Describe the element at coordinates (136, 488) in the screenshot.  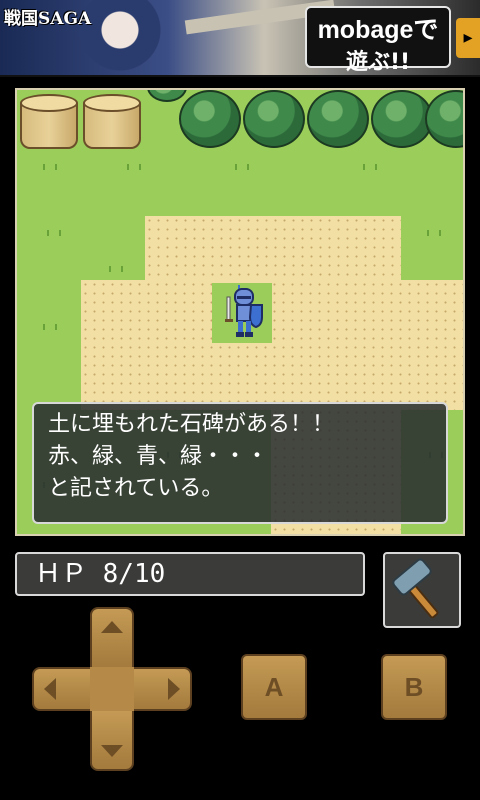
I see `dialog-line-3: と記されている。` at that location.